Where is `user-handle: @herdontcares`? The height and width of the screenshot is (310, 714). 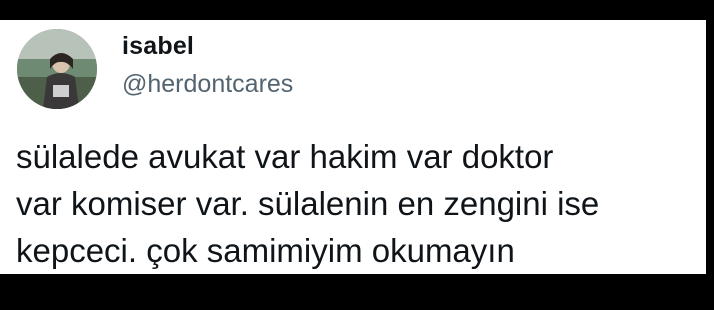
user-handle: @herdontcares is located at coordinates (207, 84).